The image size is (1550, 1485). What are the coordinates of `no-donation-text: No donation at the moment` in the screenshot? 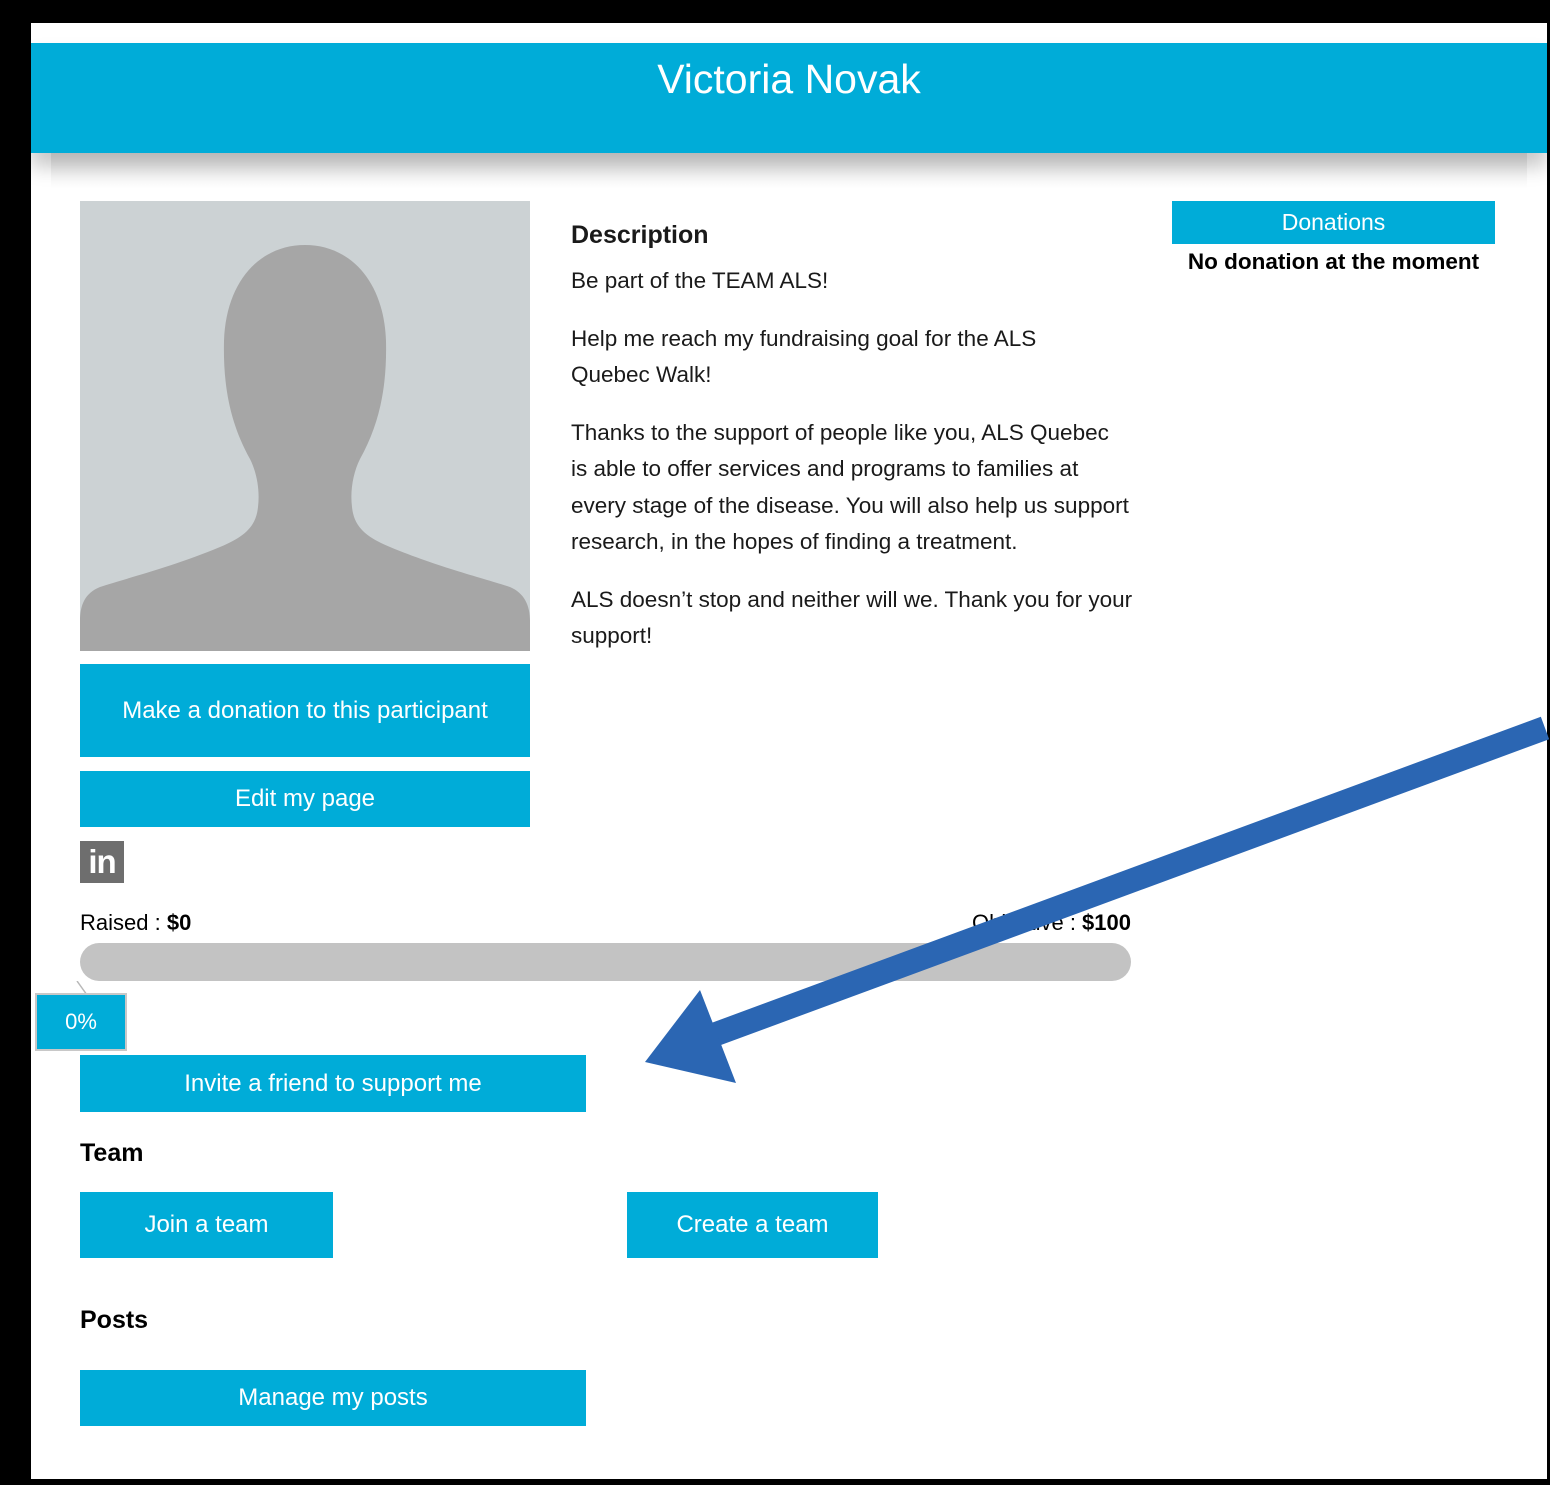 It's located at (1333, 261).